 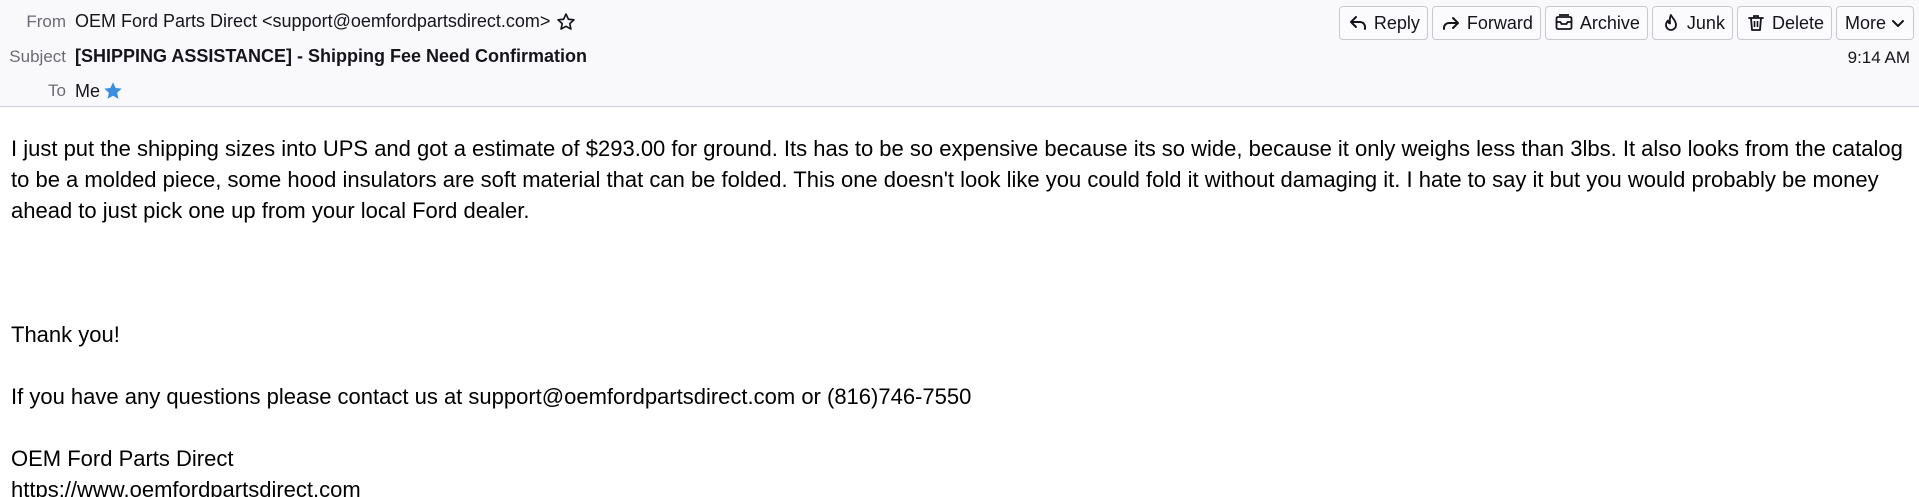 What do you see at coordinates (1705, 22) in the screenshot?
I see `junk-label: Junk` at bounding box center [1705, 22].